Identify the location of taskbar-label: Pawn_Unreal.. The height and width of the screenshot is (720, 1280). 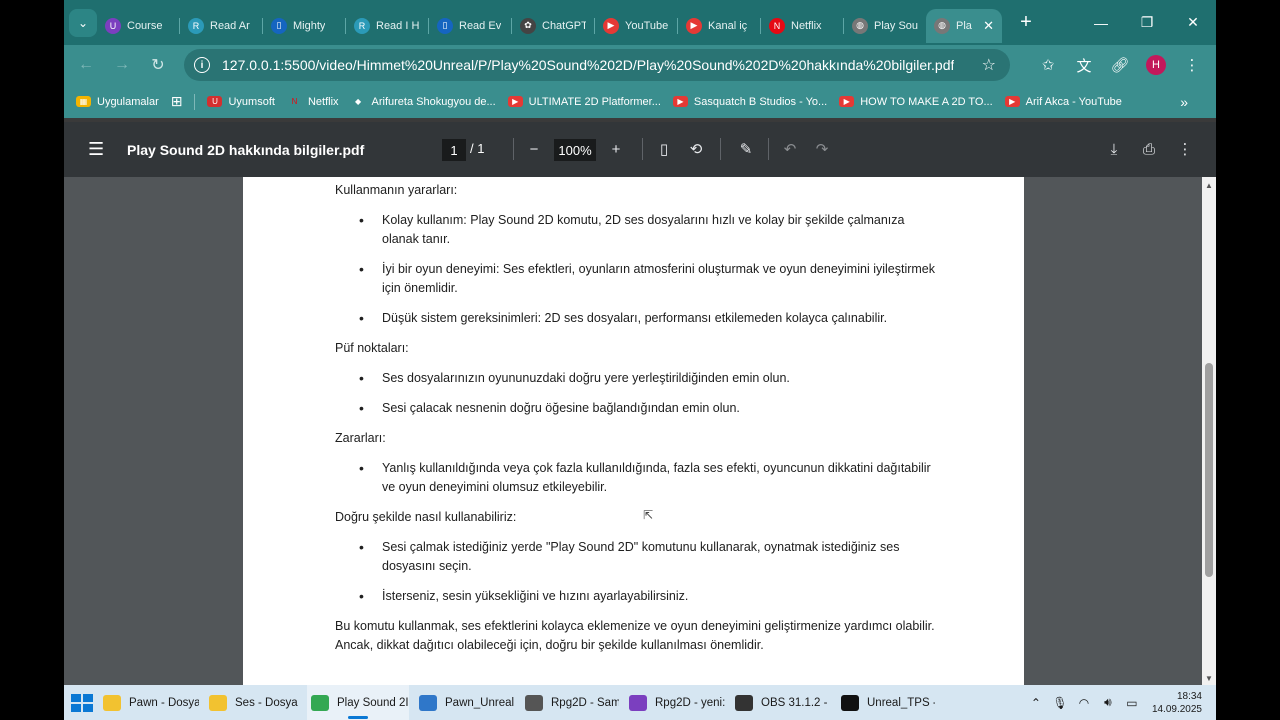
(480, 702).